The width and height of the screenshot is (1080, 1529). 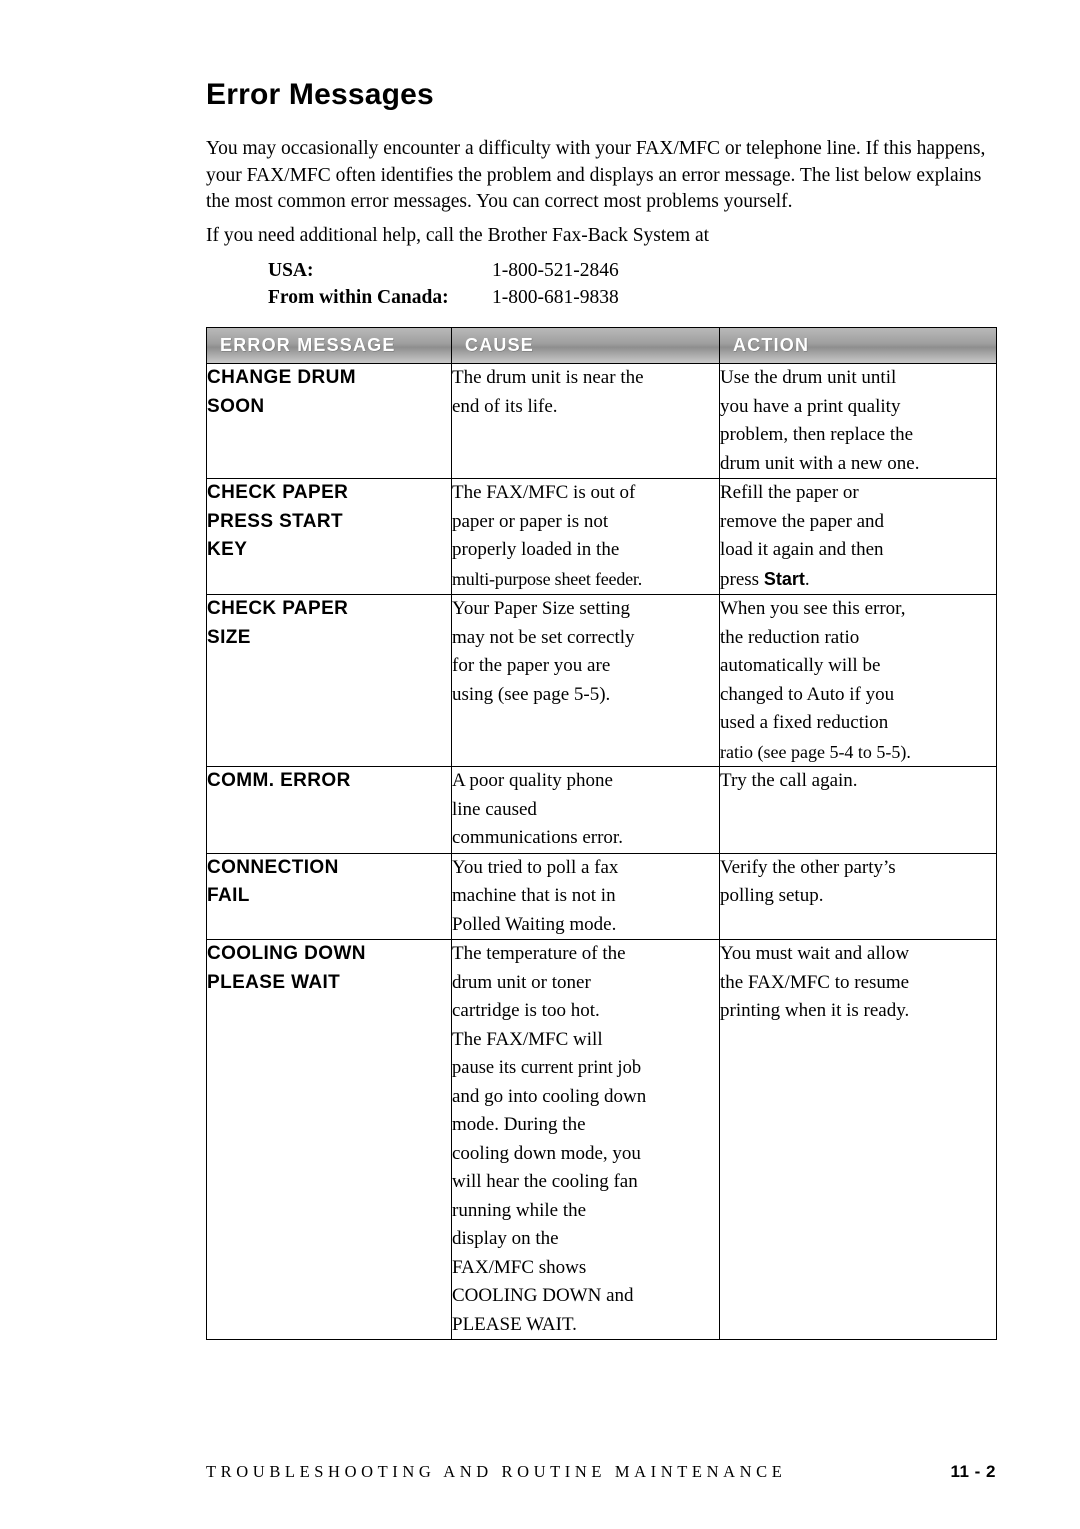 I want to click on cell-error-message: COMM. ERROR, so click(x=329, y=810).